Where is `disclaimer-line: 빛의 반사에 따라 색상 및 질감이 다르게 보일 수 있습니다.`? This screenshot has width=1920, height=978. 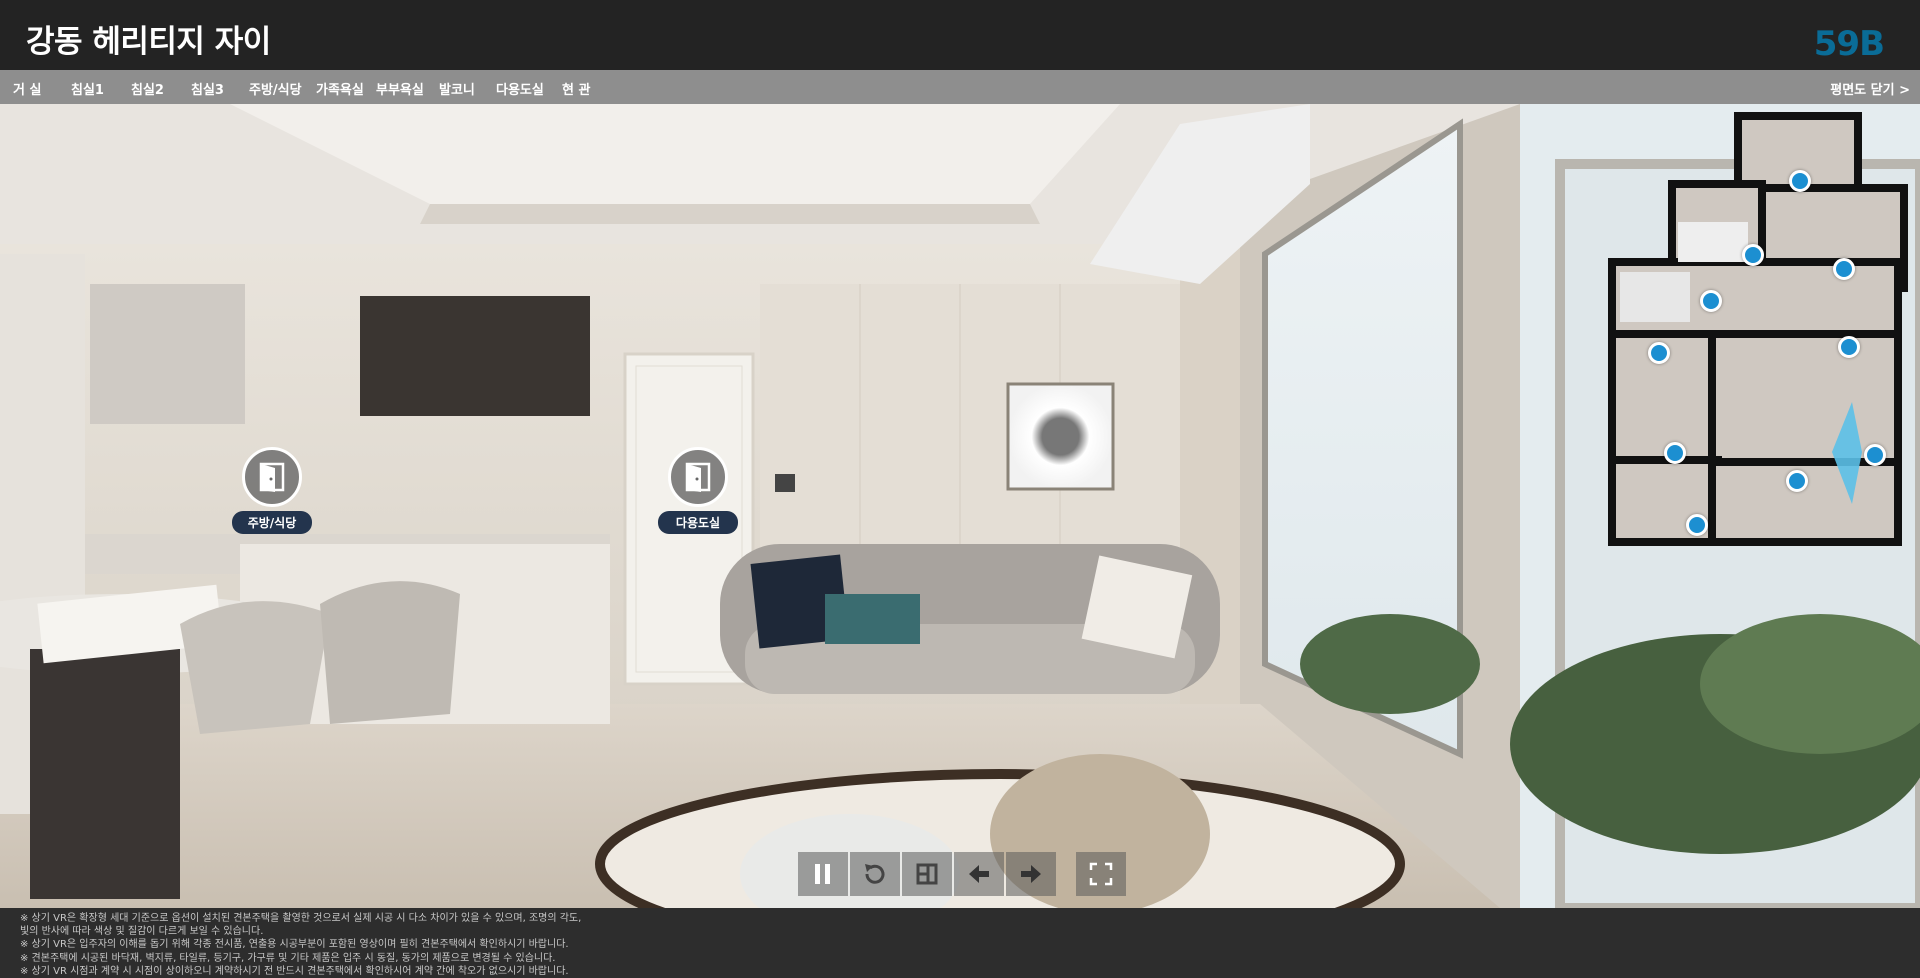
disclaimer-line: 빛의 반사에 따라 색상 및 질감이 다르게 보일 수 있습니다. is located at coordinates (142, 932).